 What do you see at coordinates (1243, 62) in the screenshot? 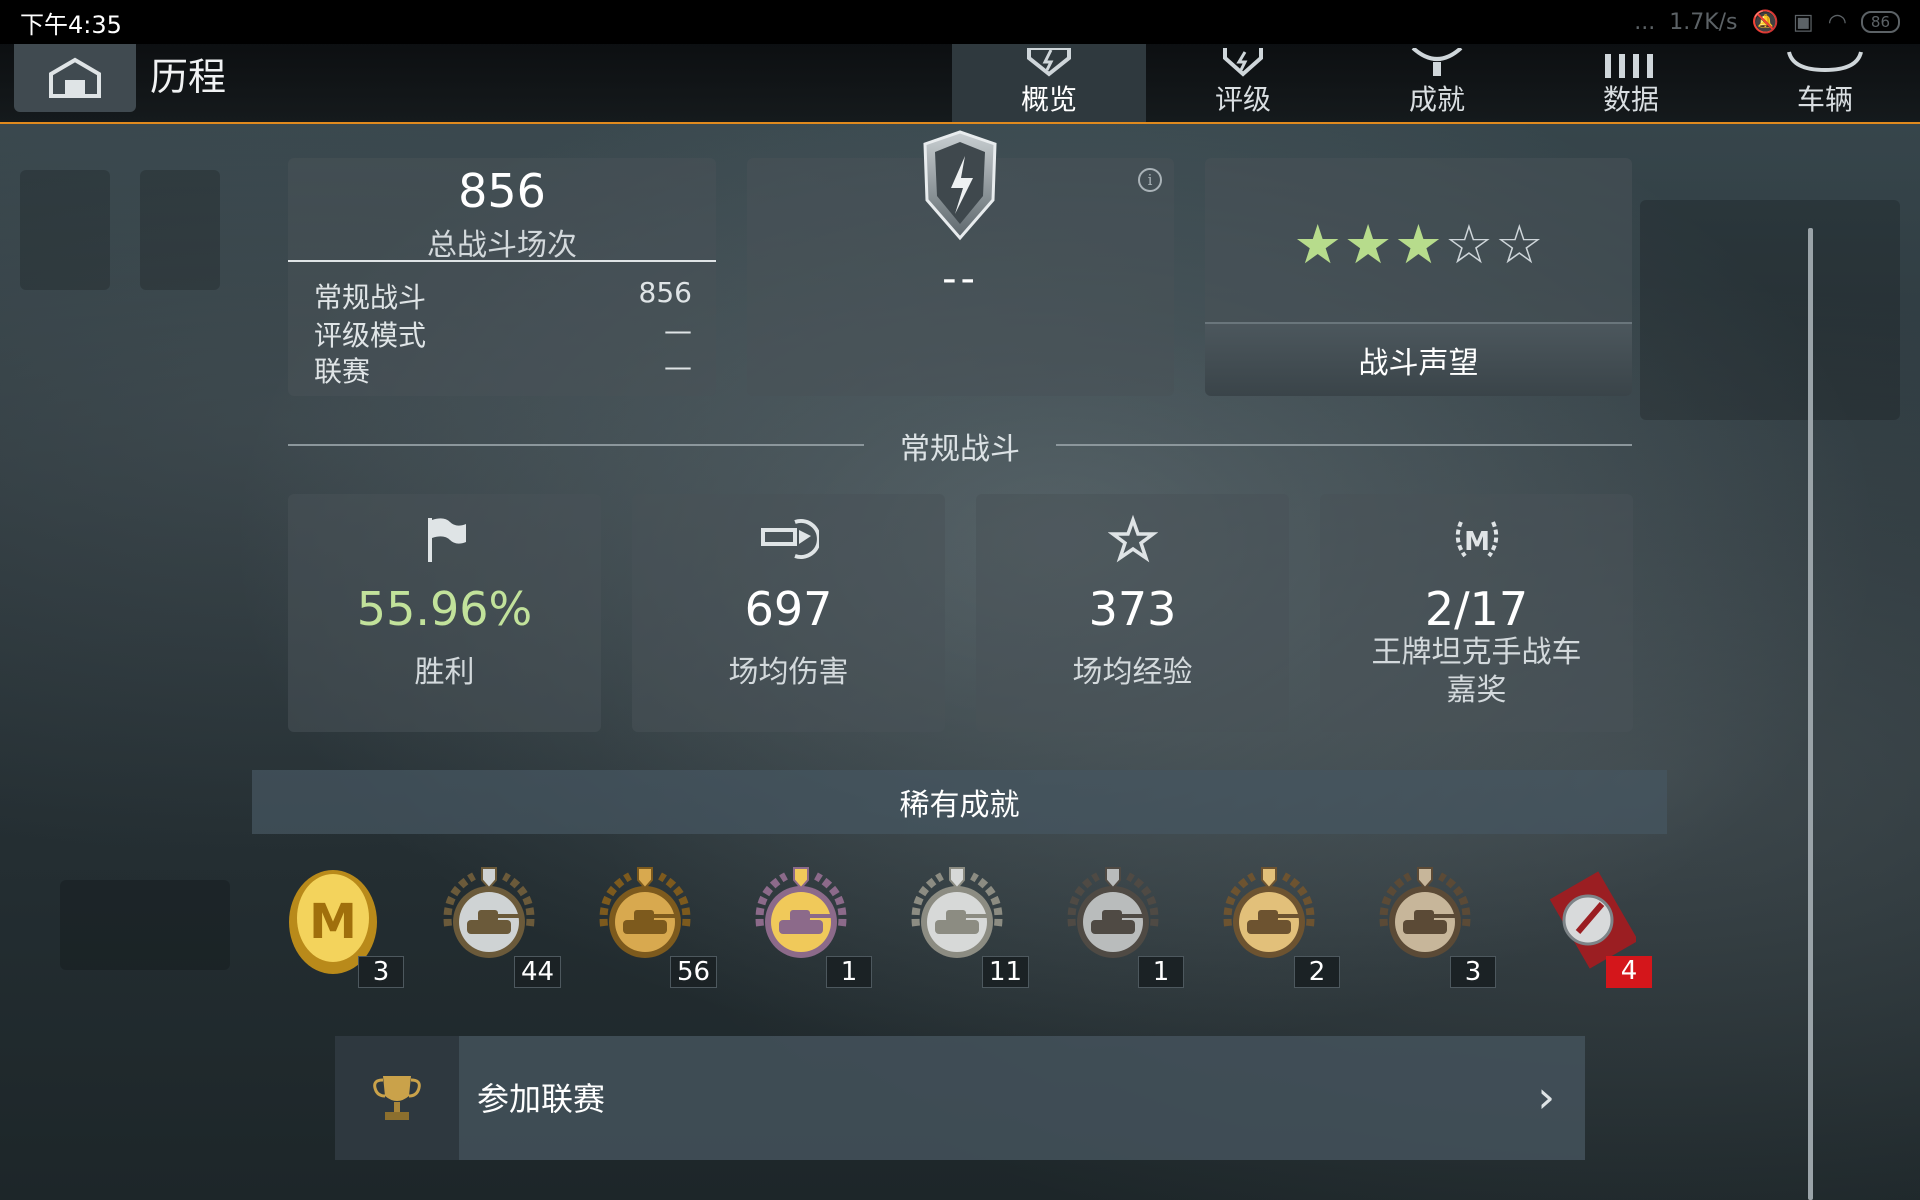
I see `rating-icon` at bounding box center [1243, 62].